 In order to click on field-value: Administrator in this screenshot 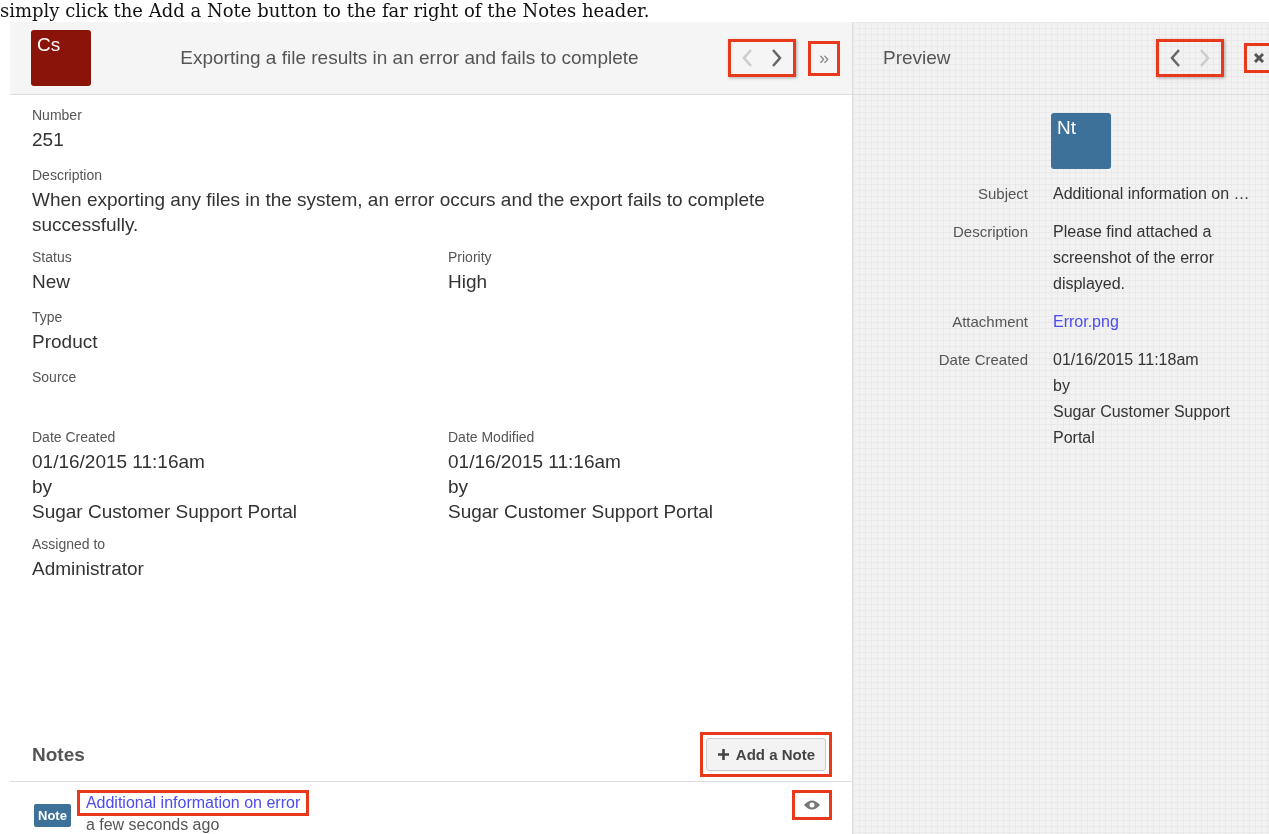, I will do `click(88, 569)`.